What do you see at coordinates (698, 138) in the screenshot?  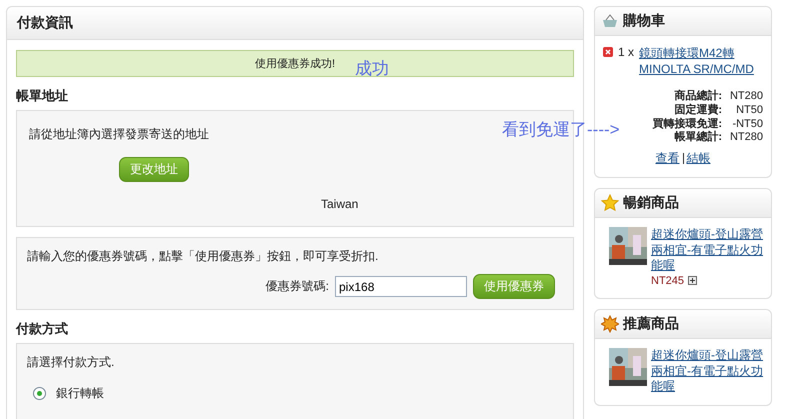 I see `total-label: 帳單總計:` at bounding box center [698, 138].